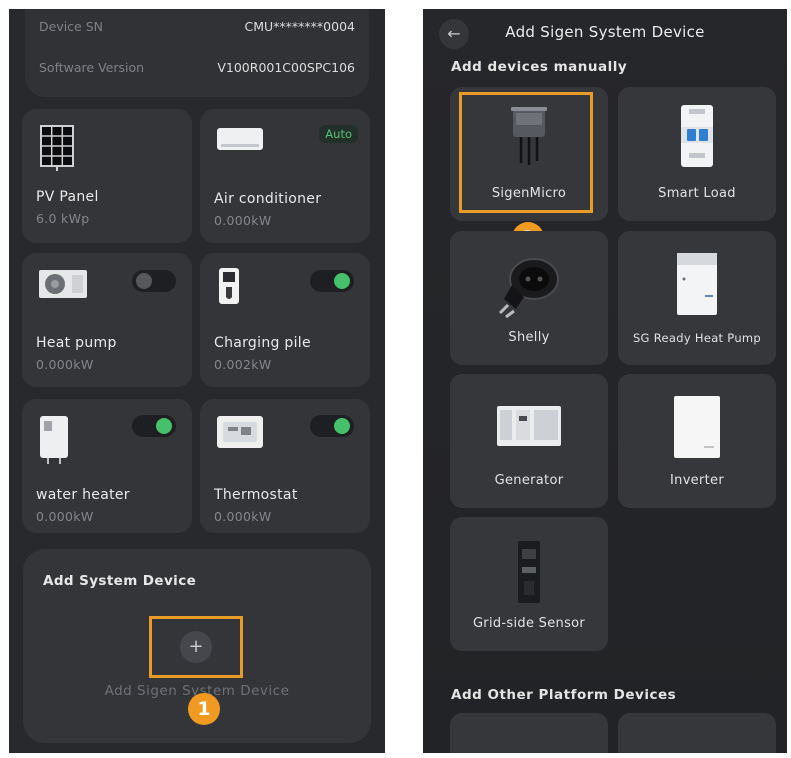  What do you see at coordinates (529, 426) in the screenshot?
I see `generator-icon` at bounding box center [529, 426].